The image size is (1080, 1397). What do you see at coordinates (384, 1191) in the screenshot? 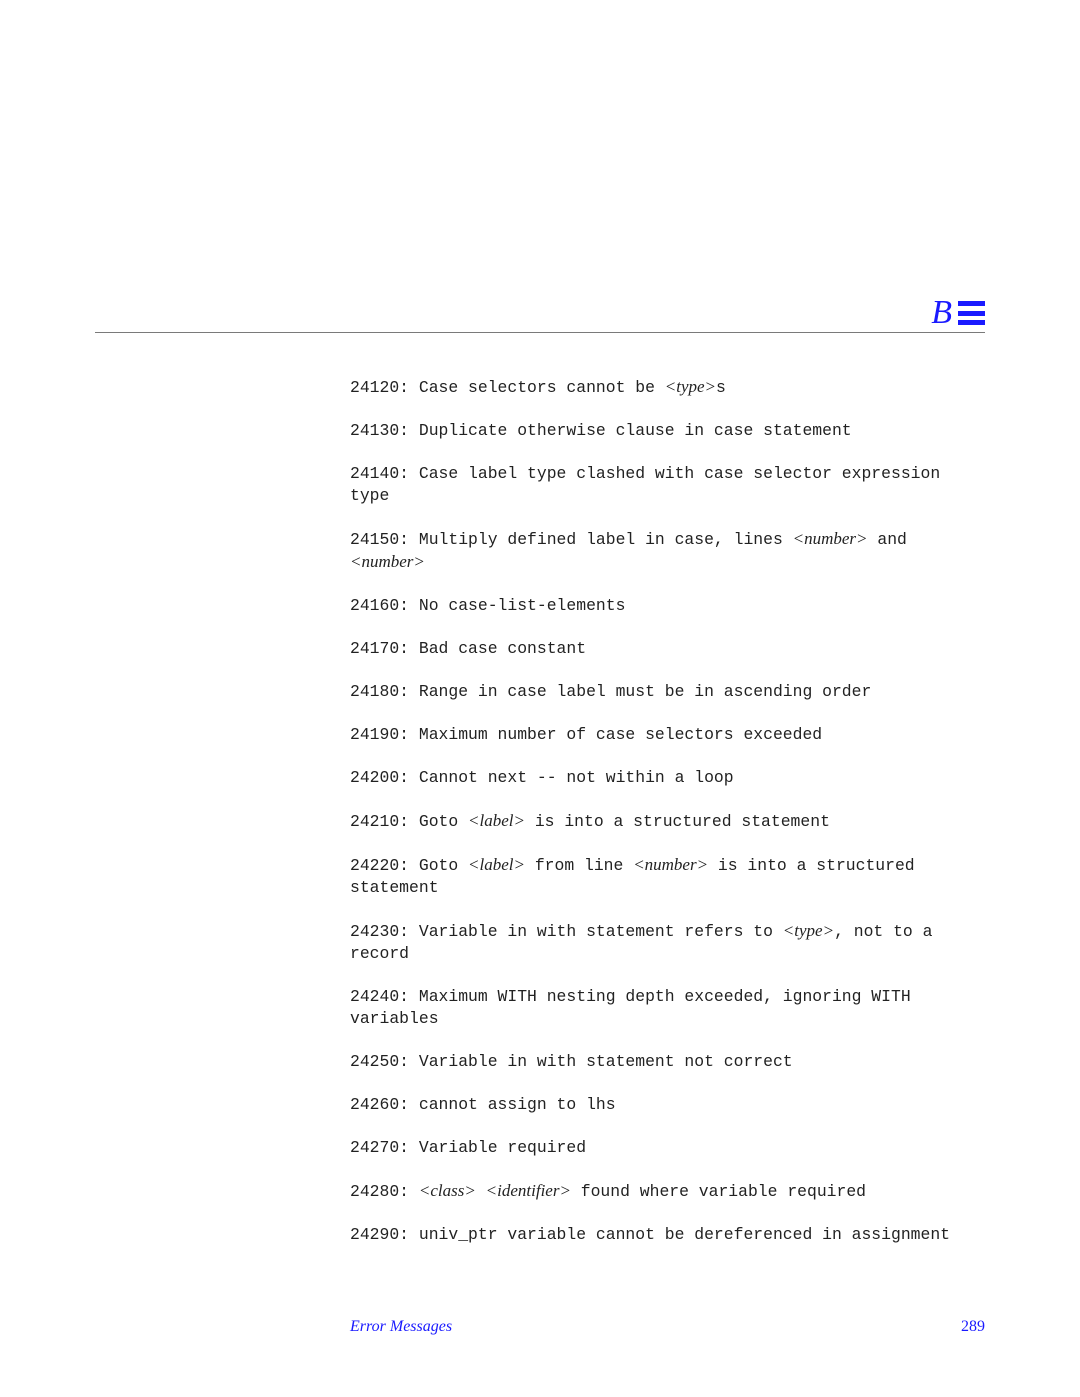
I see `message-text: 24280:` at bounding box center [384, 1191].